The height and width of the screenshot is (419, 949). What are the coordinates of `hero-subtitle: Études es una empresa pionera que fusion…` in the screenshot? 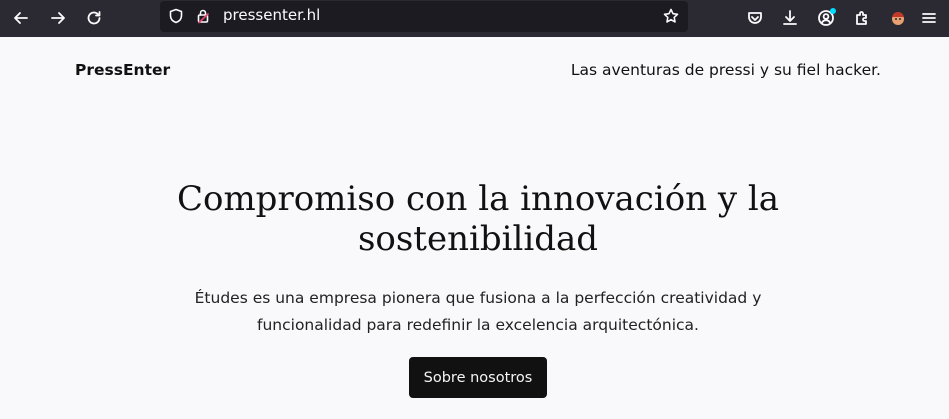 It's located at (478, 311).